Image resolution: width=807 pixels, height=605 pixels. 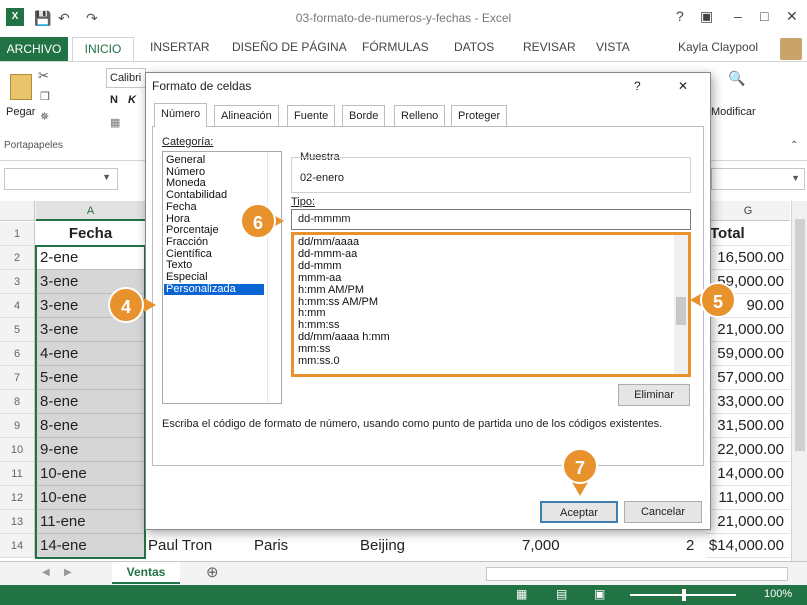 I want to click on expand-formula-icon: ▼, so click(x=795, y=178).